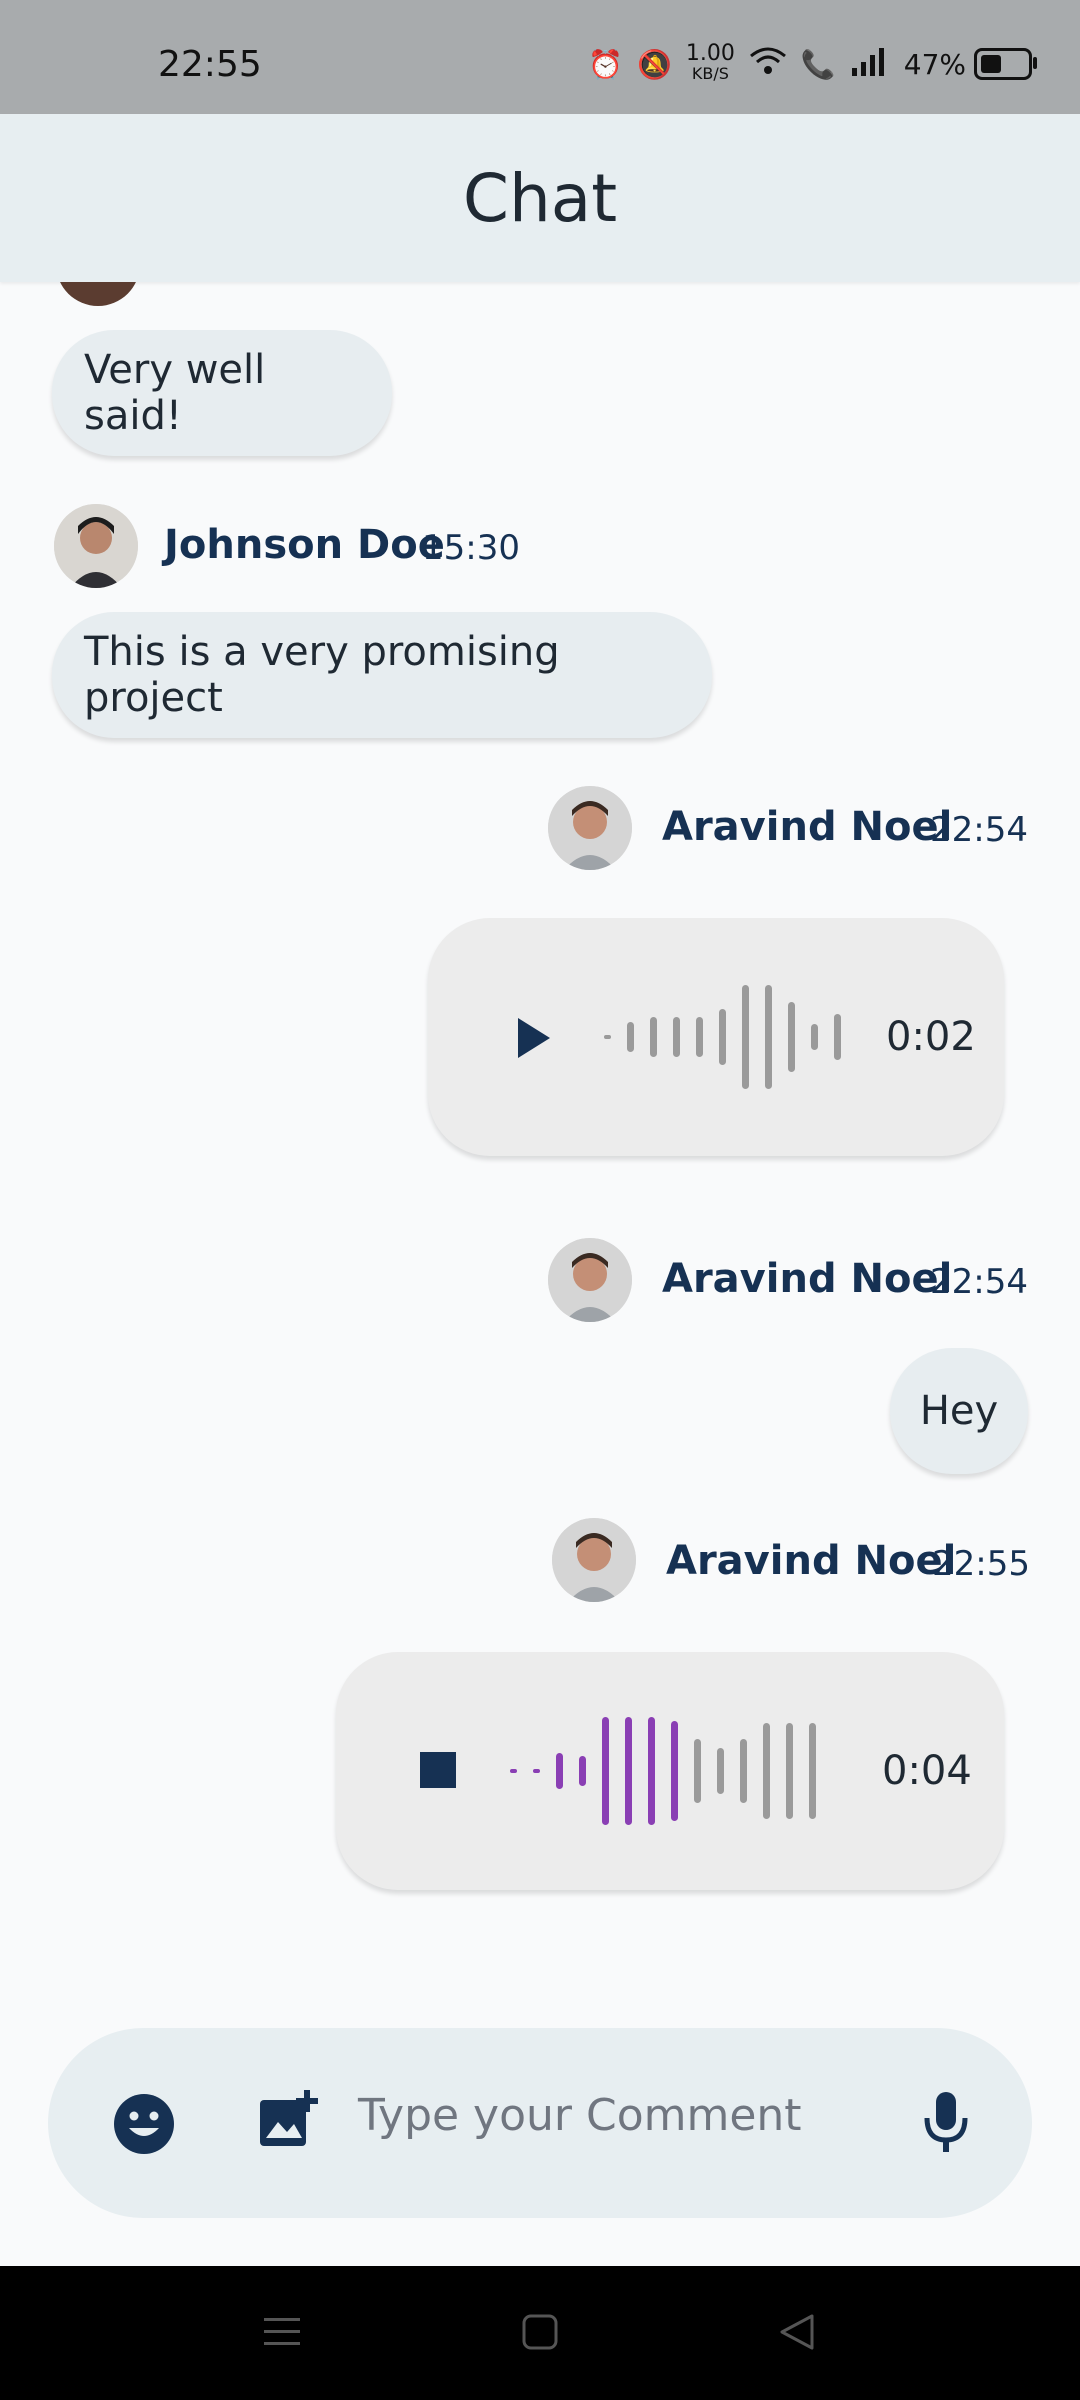 This screenshot has height=2400, width=1080. Describe the element at coordinates (580, 2115) in the screenshot. I see `comment-input: Type your Comment` at that location.